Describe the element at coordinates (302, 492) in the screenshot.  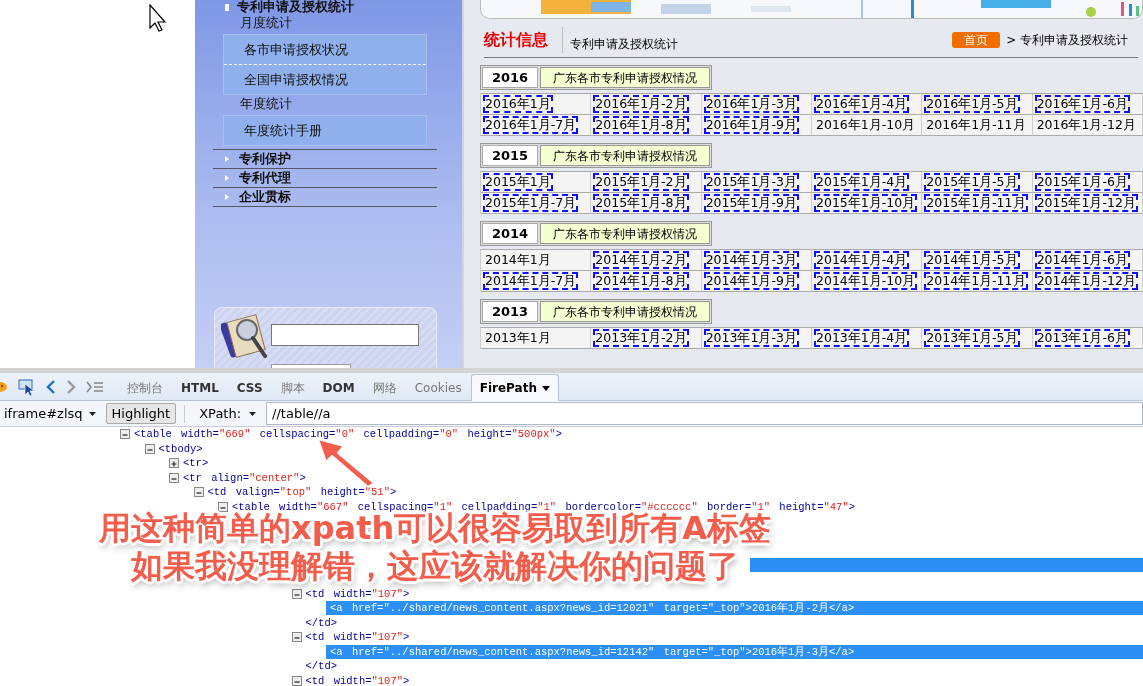
I see `code-line: <td valign="top" height="51">` at that location.